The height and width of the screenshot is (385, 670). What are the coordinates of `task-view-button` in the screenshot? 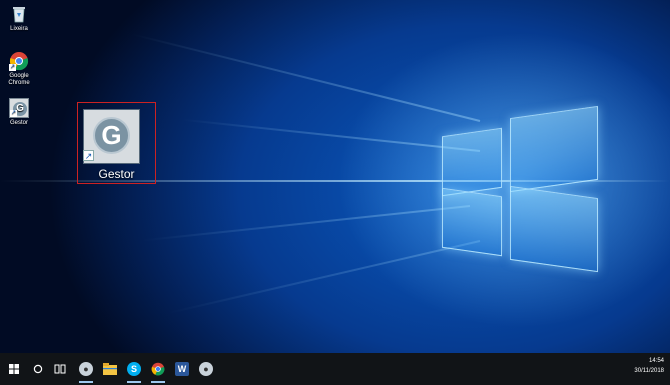 It's located at (60, 369).